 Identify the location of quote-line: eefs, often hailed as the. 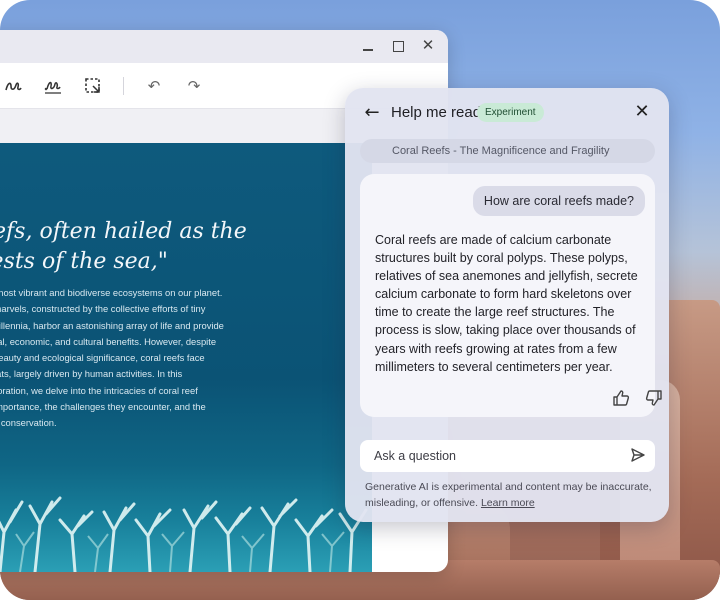
(123, 231).